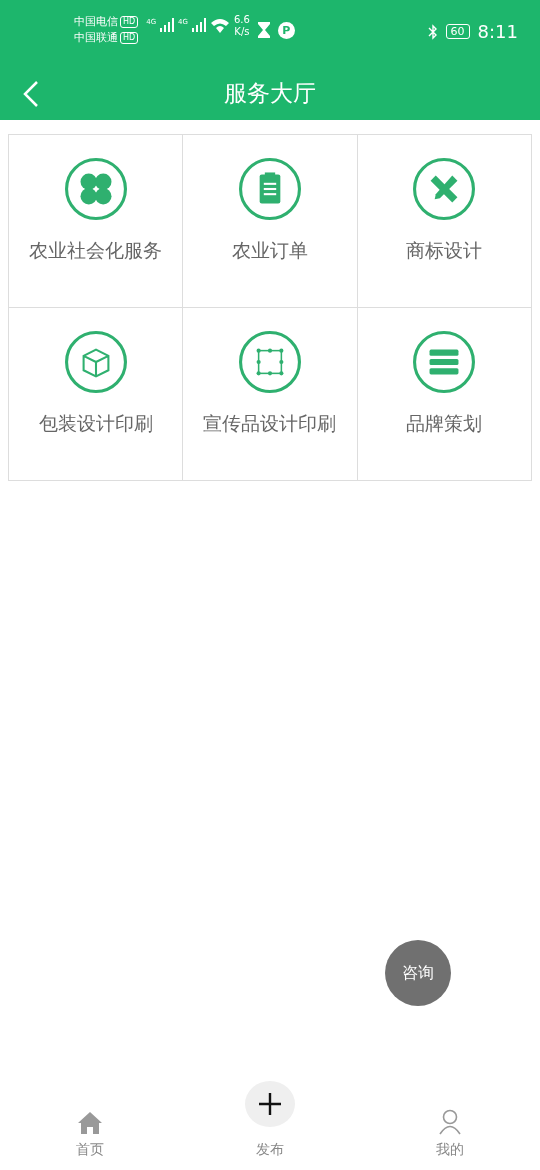  Describe the element at coordinates (444, 394) in the screenshot. I see `service-tile: 品牌策划` at that location.